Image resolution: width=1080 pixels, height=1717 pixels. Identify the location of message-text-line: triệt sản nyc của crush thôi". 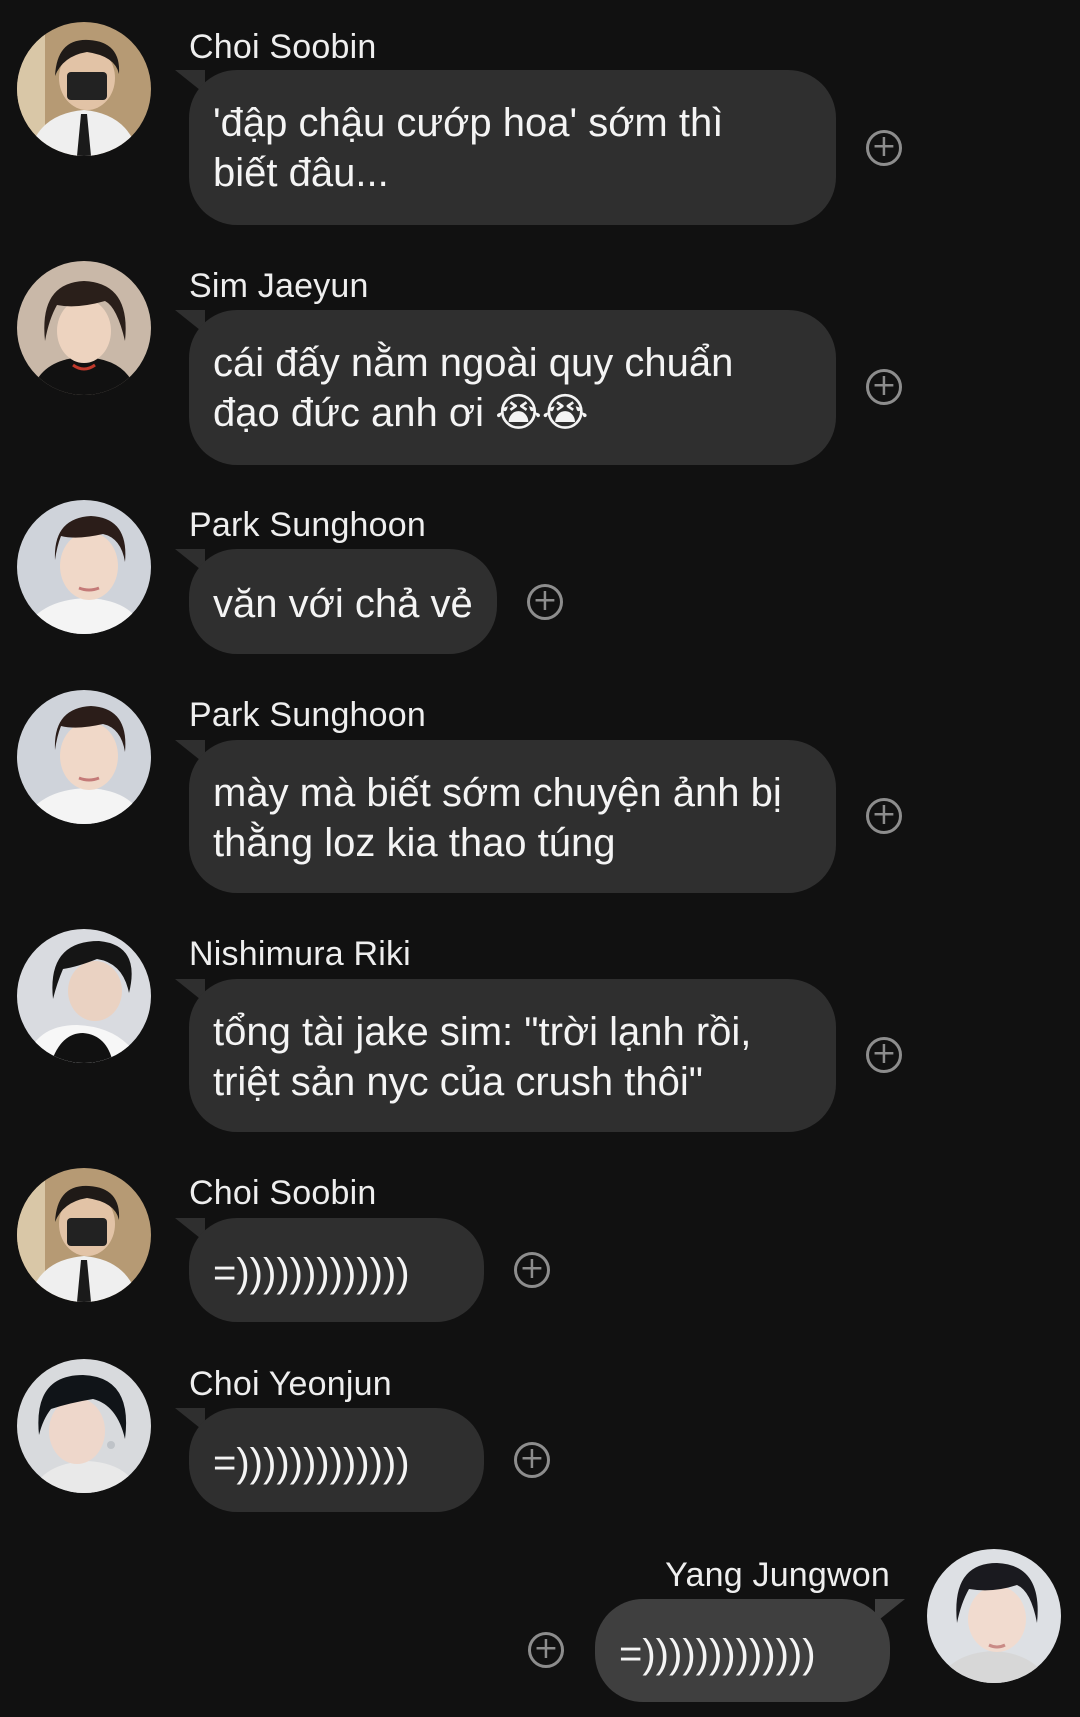
(458, 1082).